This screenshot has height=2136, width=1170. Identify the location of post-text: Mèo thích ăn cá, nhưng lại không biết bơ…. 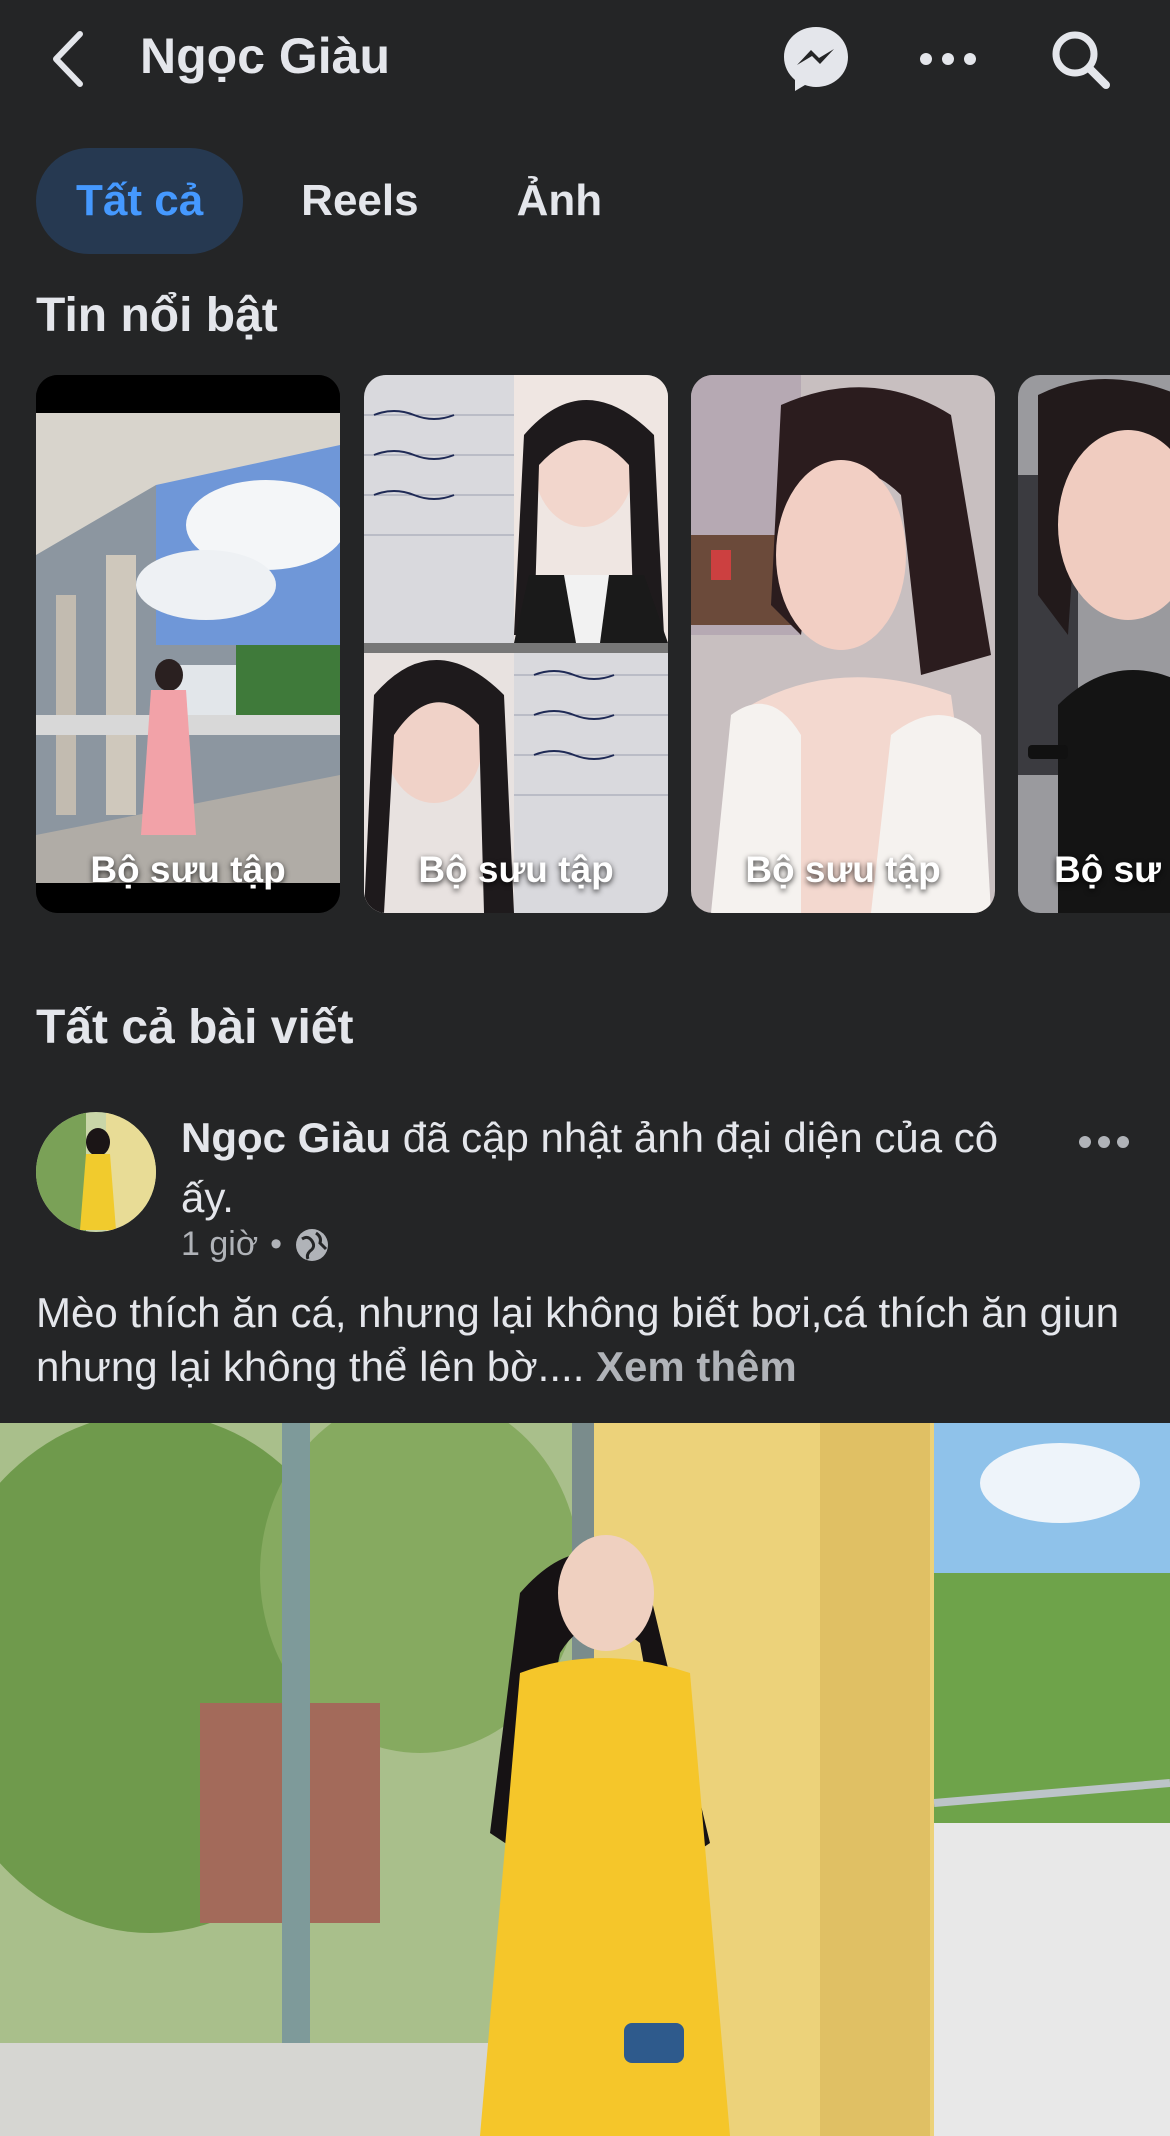
(578, 1339).